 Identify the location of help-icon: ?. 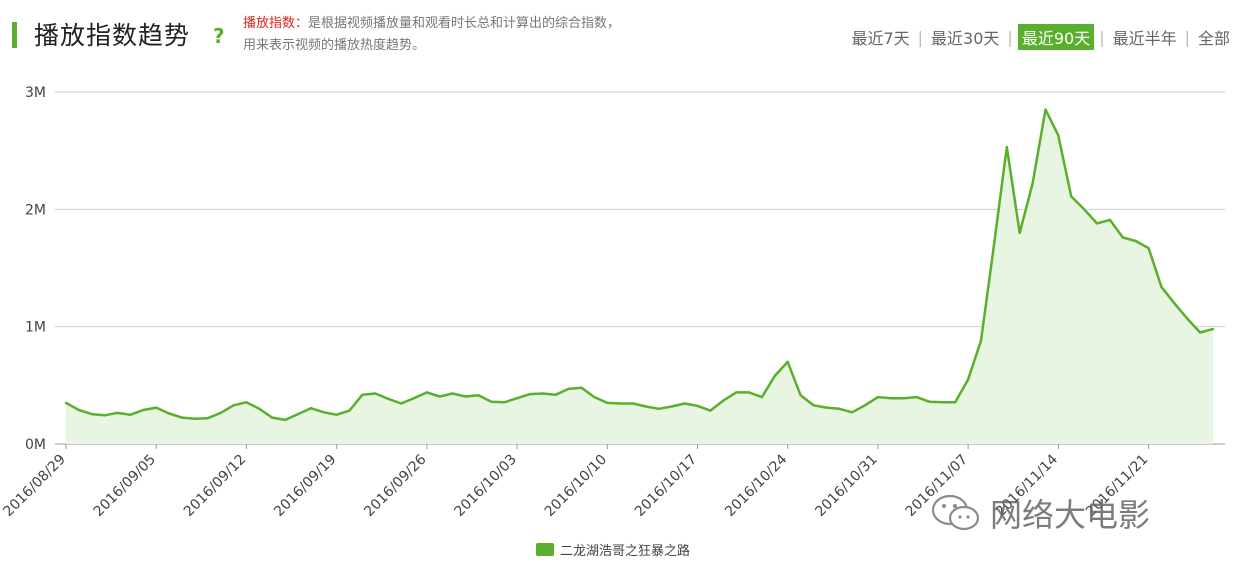
(219, 36).